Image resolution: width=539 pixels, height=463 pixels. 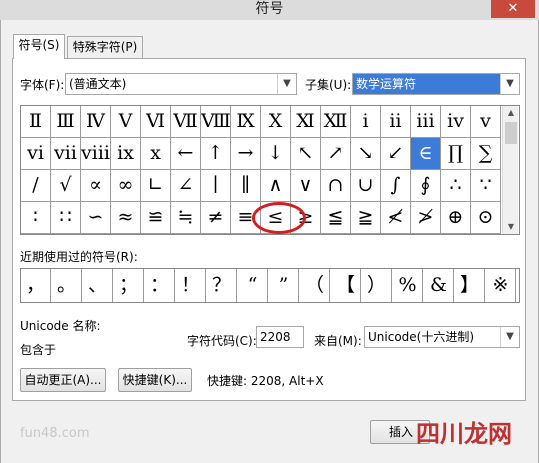 What do you see at coordinates (181, 84) in the screenshot?
I see `font-combobox: (普通文本) ▼` at bounding box center [181, 84].